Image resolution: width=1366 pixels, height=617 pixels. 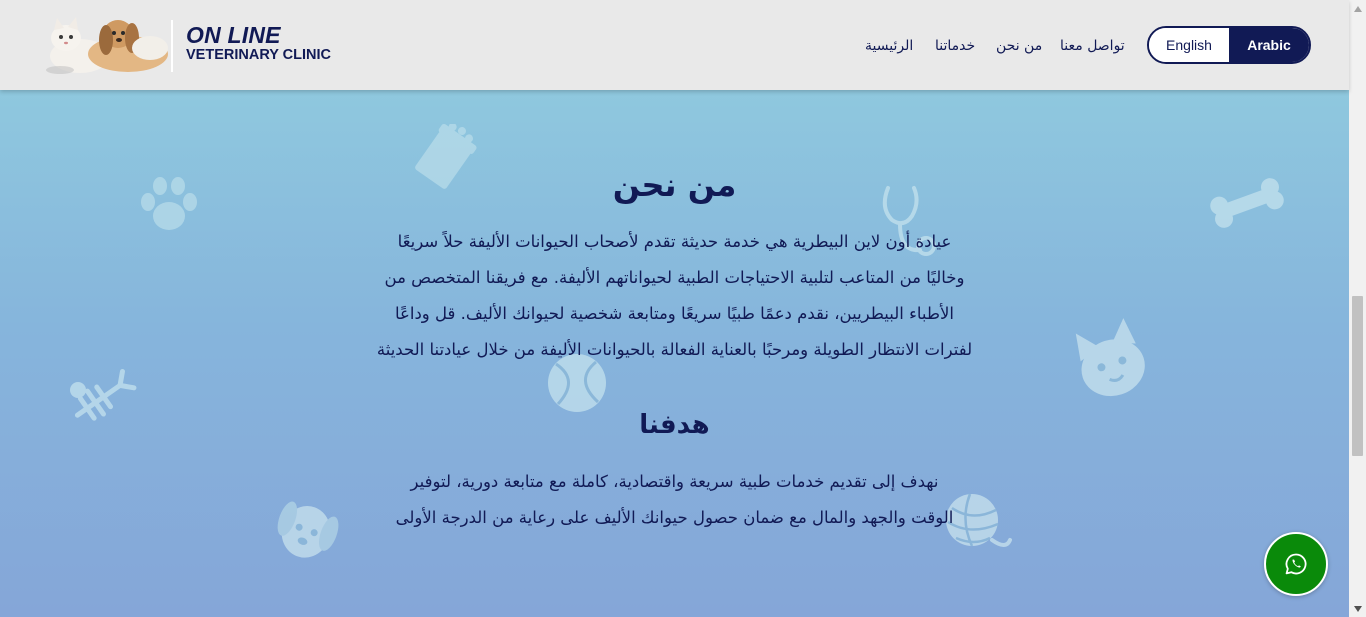 I want to click on scroll-up-arrow-icon, so click(x=1357, y=8).